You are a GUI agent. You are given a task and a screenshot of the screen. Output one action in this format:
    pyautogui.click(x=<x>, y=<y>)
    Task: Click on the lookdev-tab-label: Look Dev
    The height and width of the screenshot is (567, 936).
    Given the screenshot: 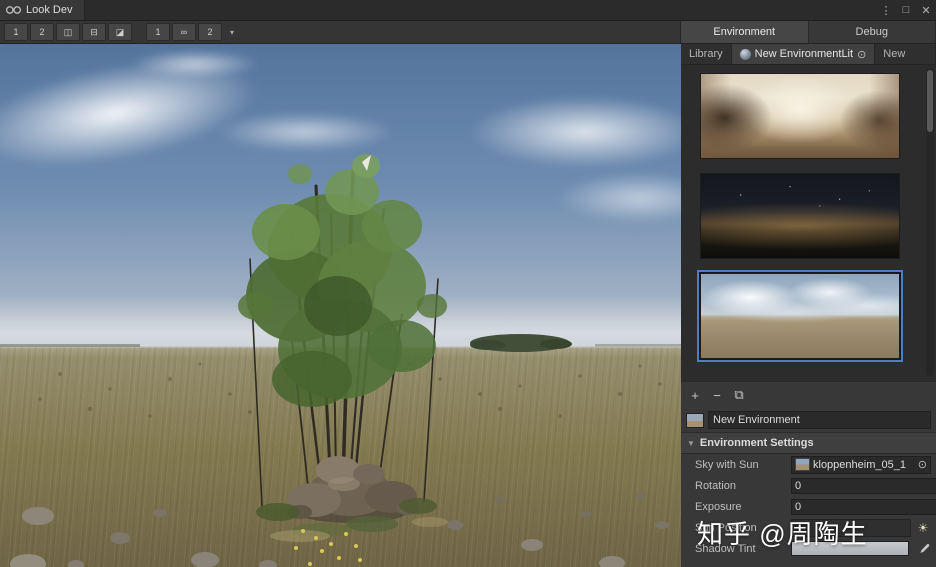 What is the action you would take?
    pyautogui.click(x=49, y=10)
    